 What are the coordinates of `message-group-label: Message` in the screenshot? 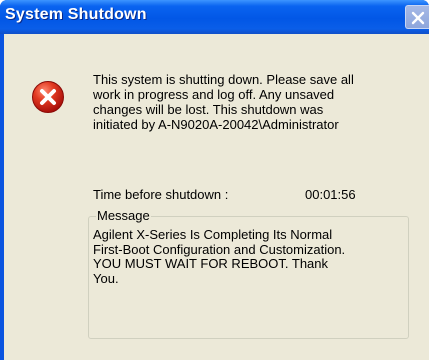 It's located at (123, 215).